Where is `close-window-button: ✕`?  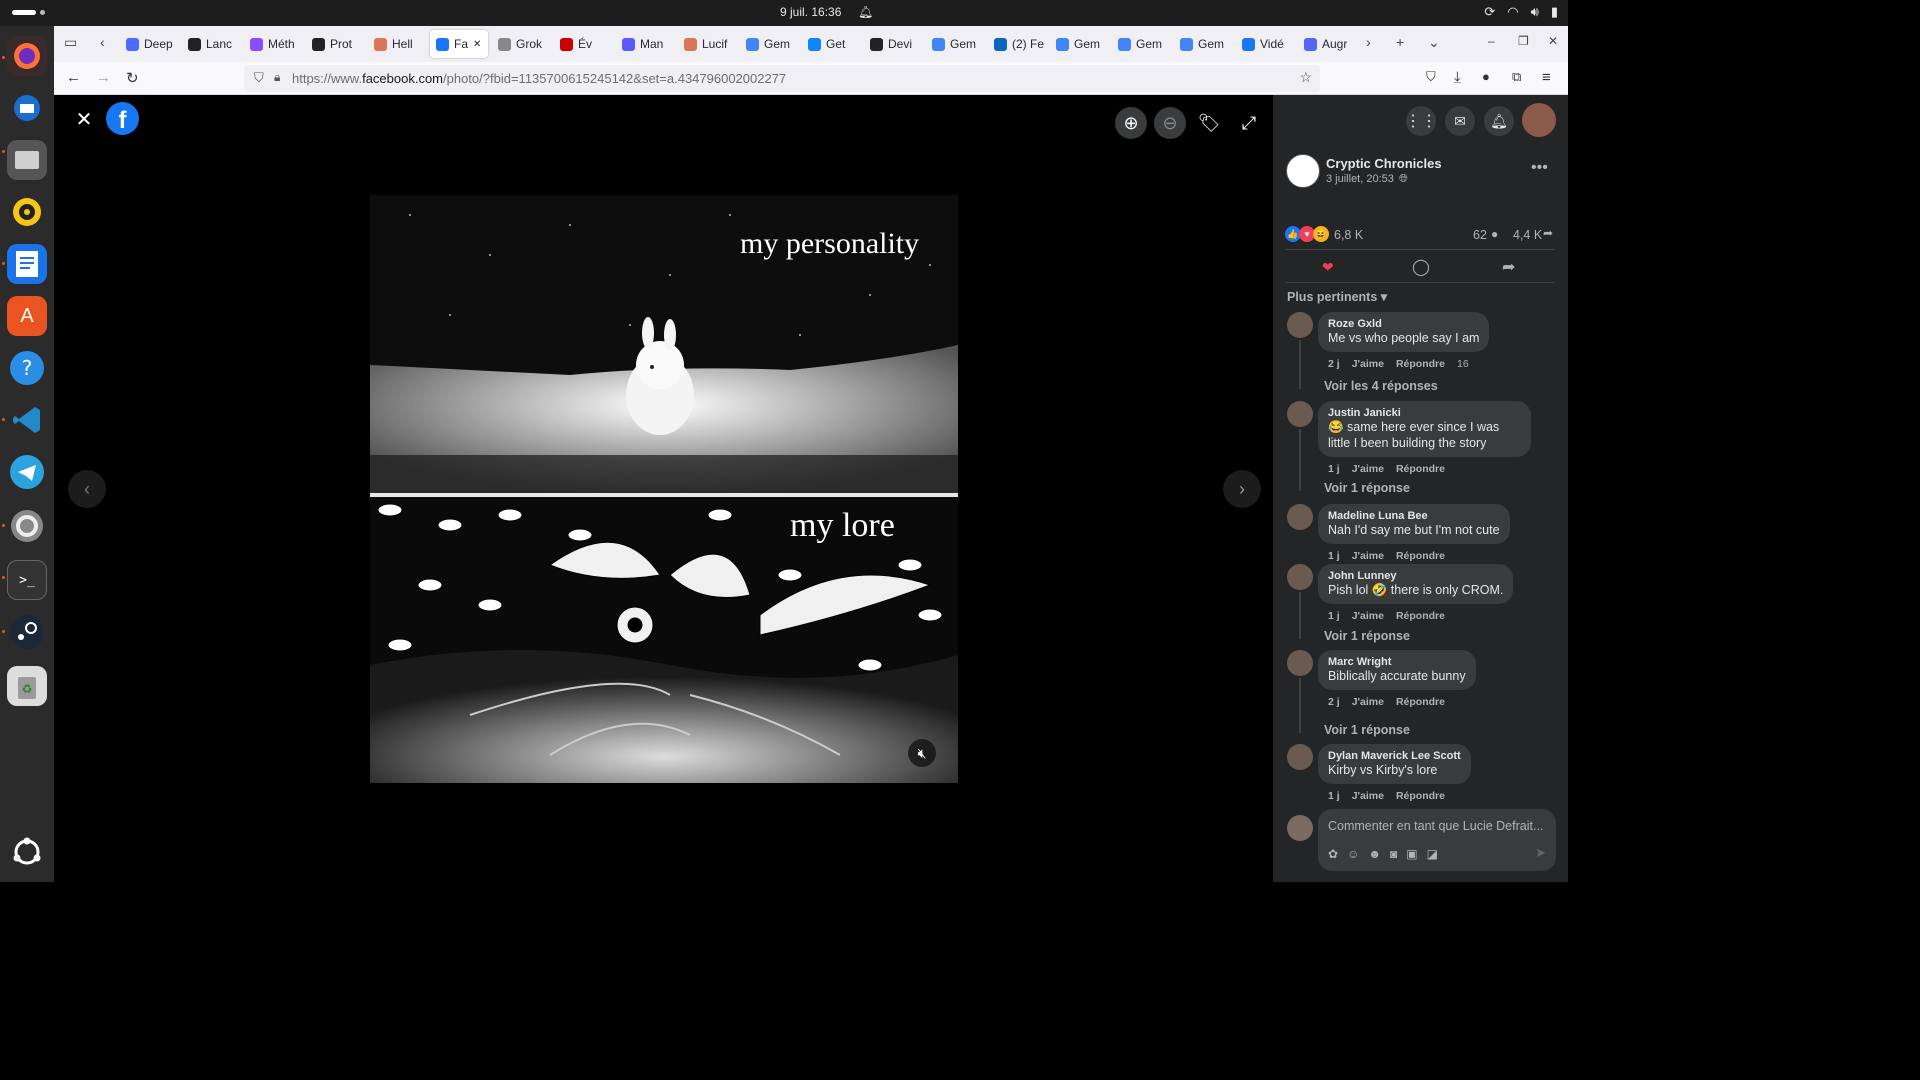 close-window-button: ✕ is located at coordinates (1553, 41).